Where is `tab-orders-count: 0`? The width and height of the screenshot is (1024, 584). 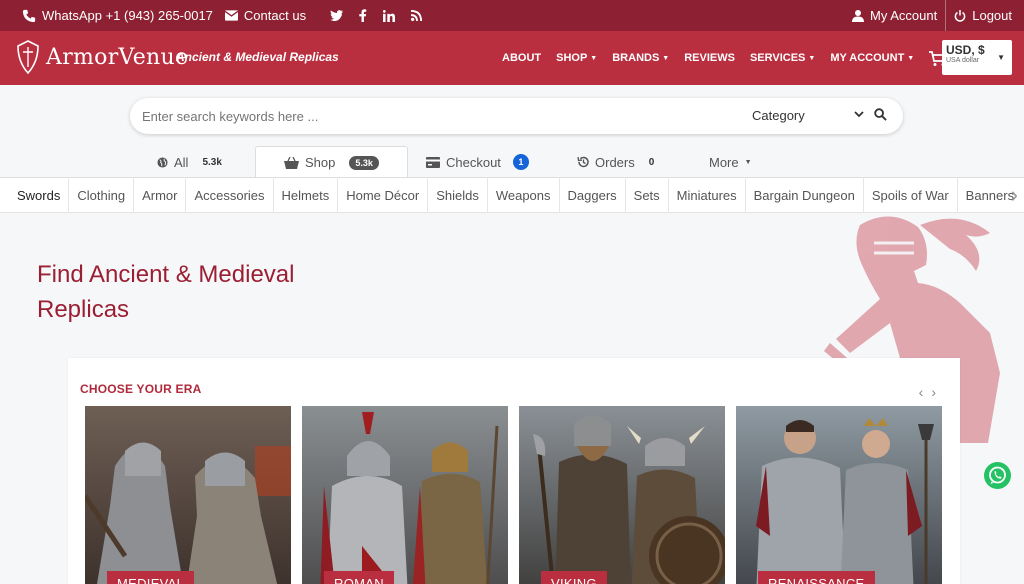 tab-orders-count: 0 is located at coordinates (651, 162).